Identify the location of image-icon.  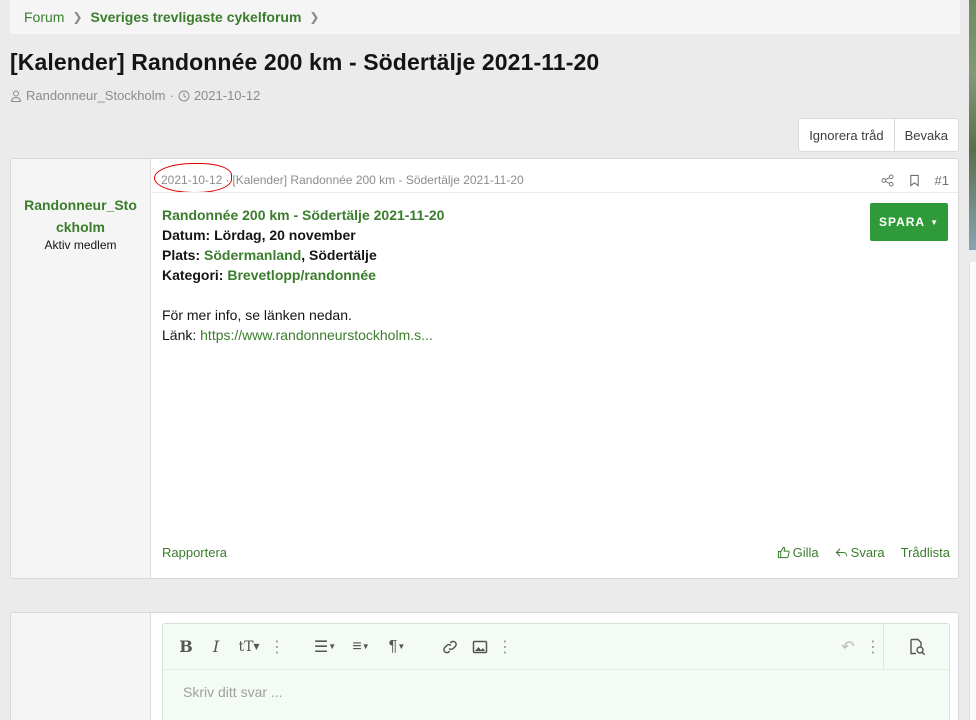
(480, 647).